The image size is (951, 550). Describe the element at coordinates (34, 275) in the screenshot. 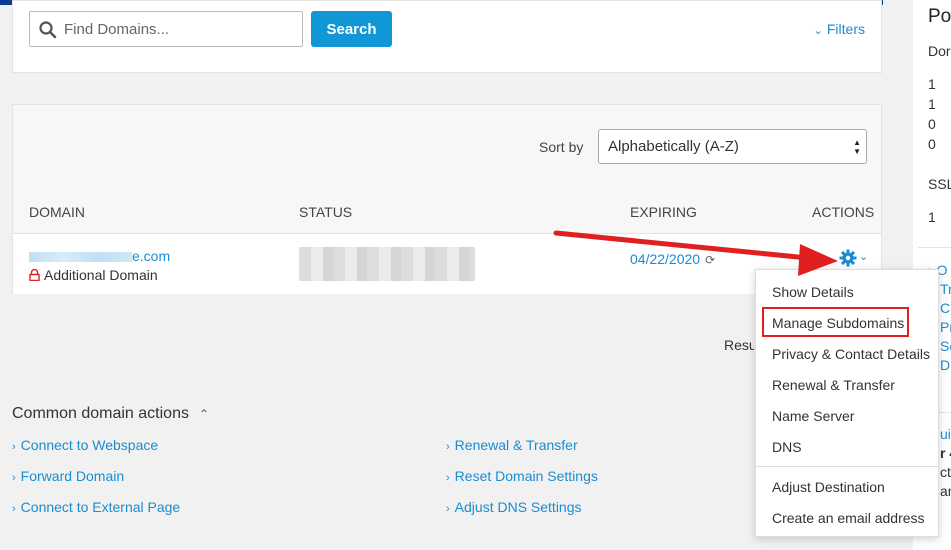

I see `lock-icon` at that location.